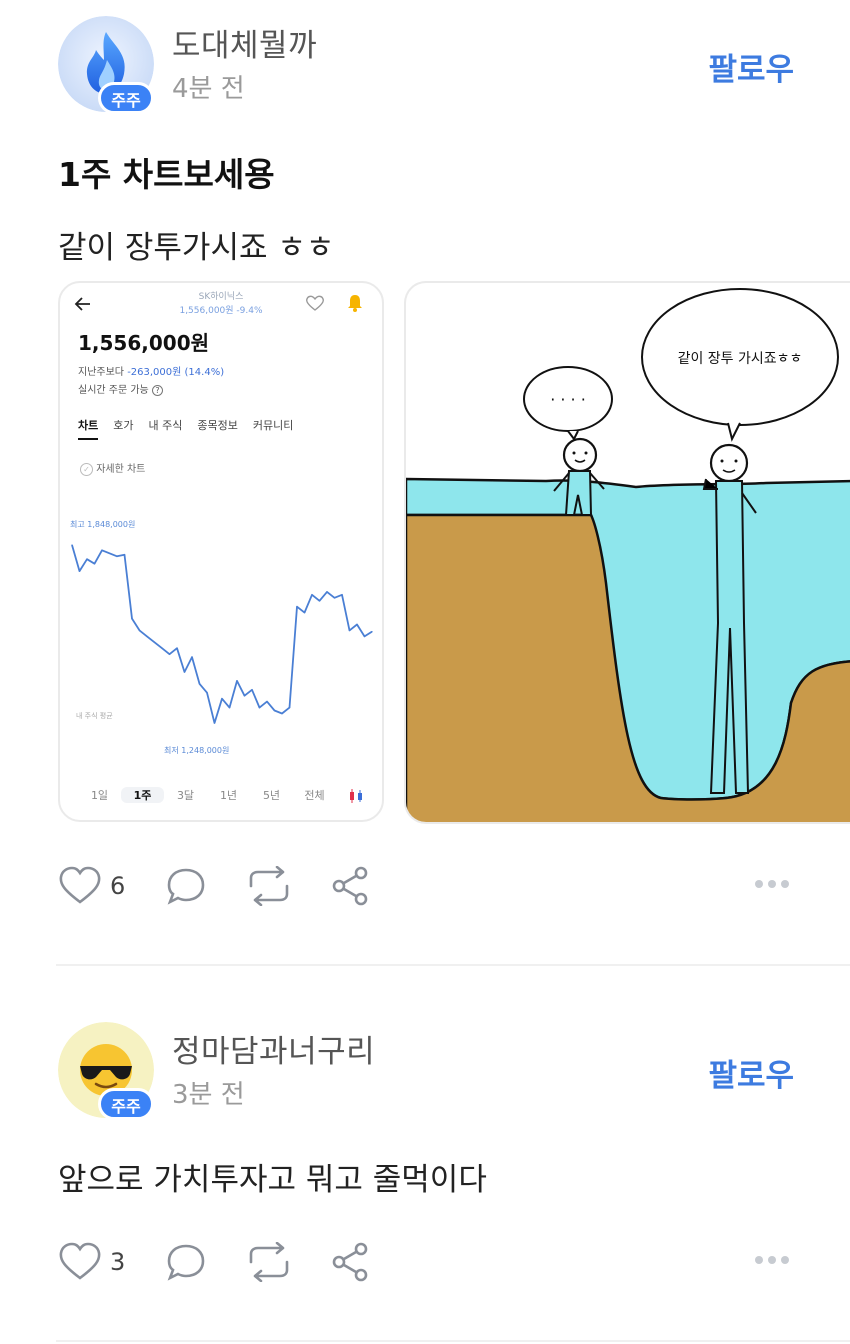 The height and width of the screenshot is (1344, 850). I want to click on price-line-chart, so click(222, 634).